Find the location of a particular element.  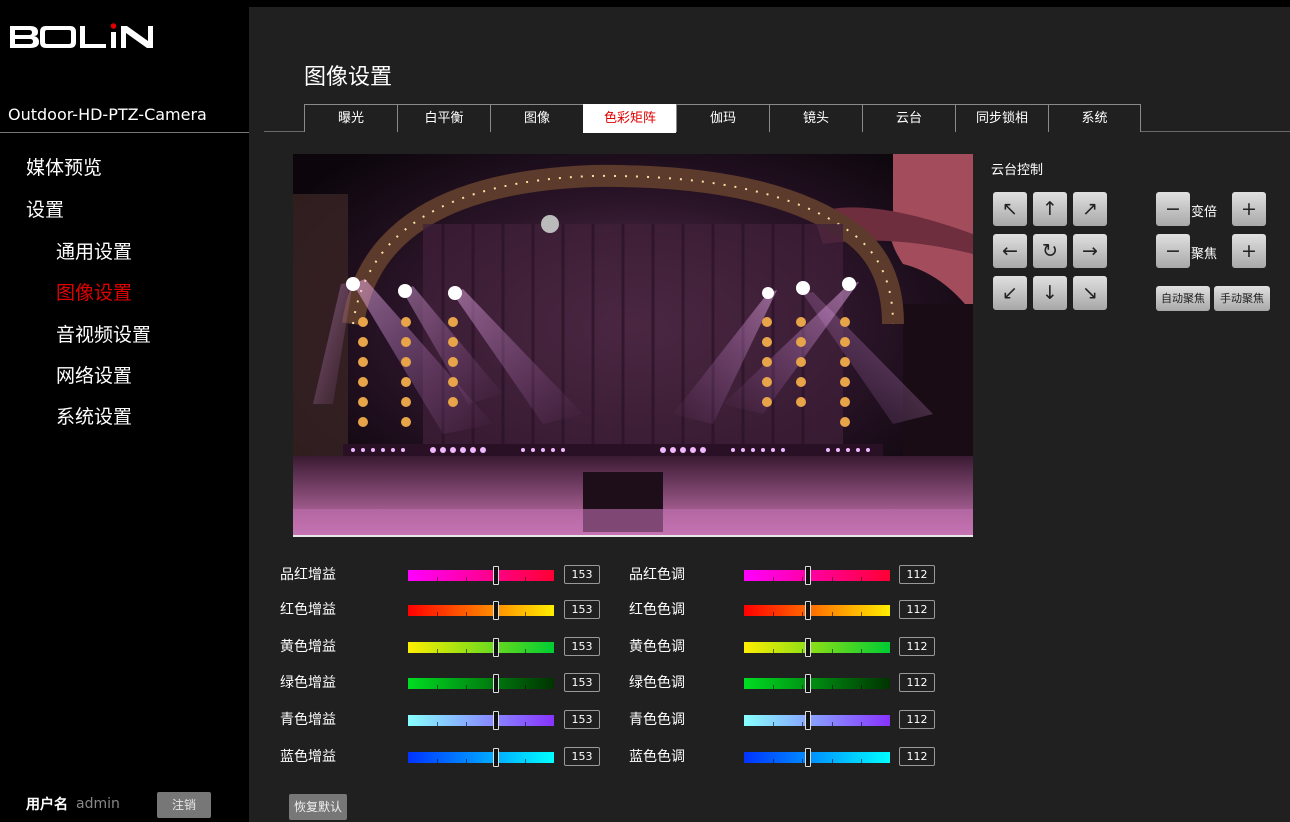

cyan-hue-value: 112 is located at coordinates (917, 719).